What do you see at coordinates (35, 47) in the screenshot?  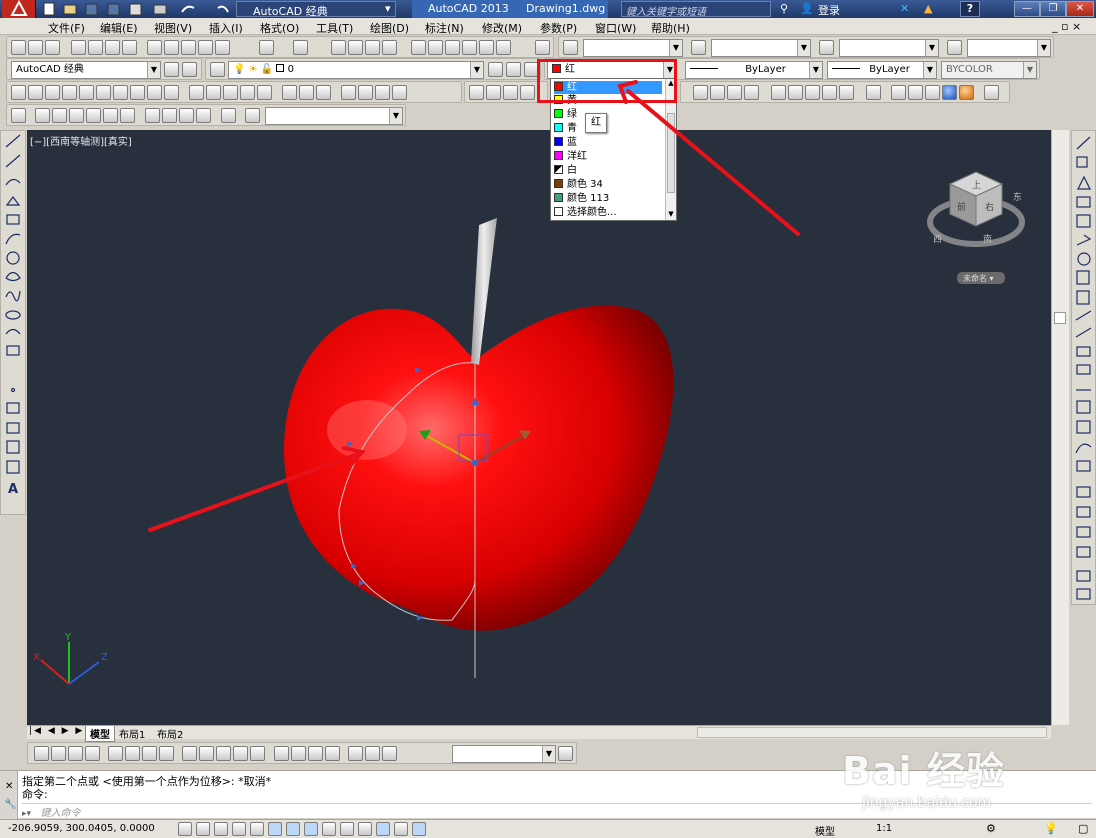 I see `open-icon` at bounding box center [35, 47].